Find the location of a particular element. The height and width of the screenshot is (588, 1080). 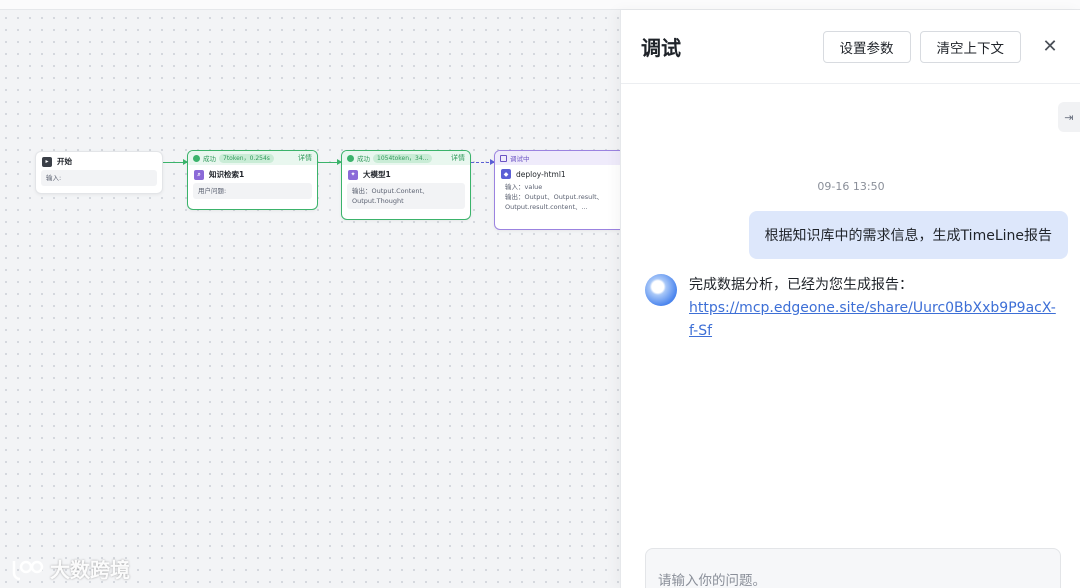

node-start-header: ▸ 开始 is located at coordinates (99, 161).